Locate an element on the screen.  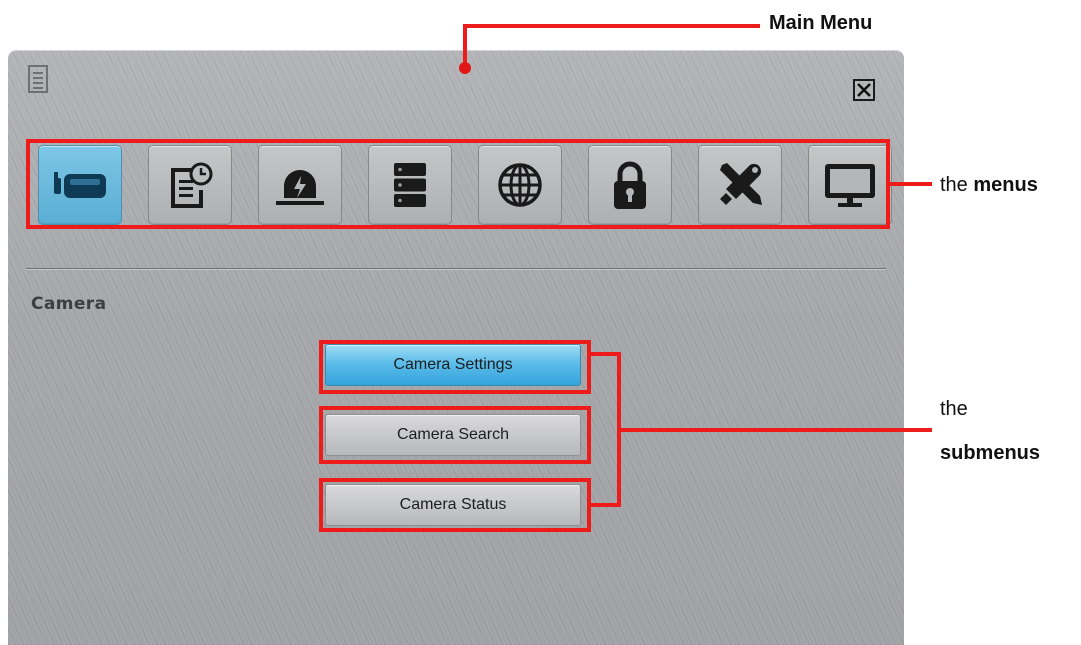
menu-record-schedule is located at coordinates (190, 185).